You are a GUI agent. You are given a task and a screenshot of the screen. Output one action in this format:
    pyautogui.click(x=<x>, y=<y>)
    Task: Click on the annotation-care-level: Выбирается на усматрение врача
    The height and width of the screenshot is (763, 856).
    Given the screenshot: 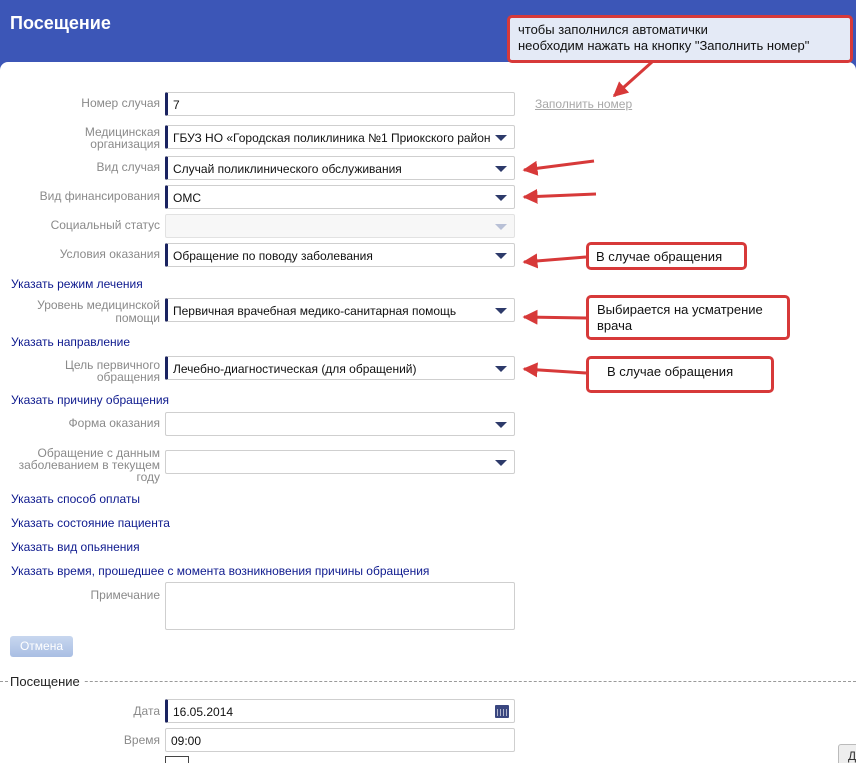 What is the action you would take?
    pyautogui.click(x=688, y=317)
    